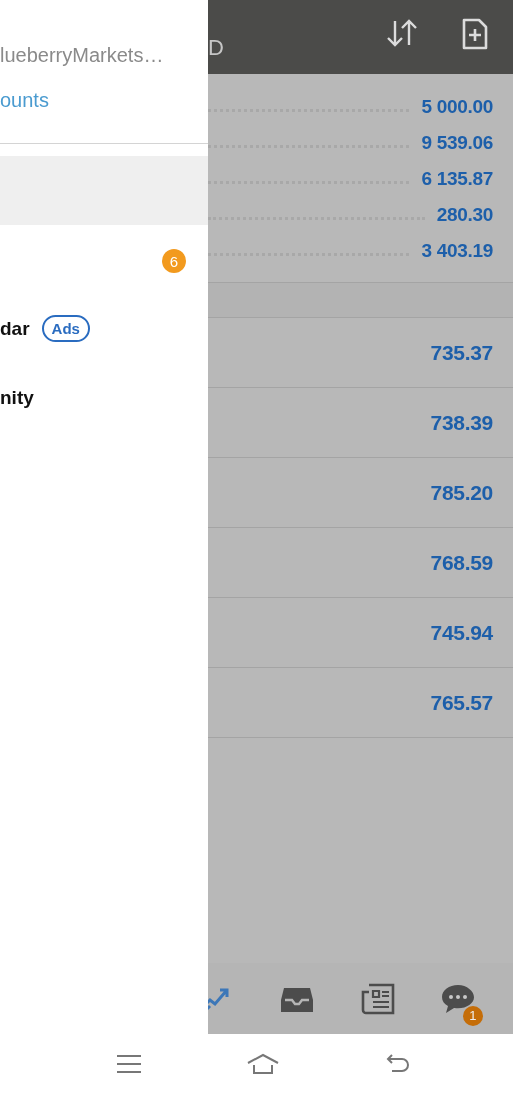  What do you see at coordinates (104, 328) in the screenshot?
I see `menu-item: dar Ads` at bounding box center [104, 328].